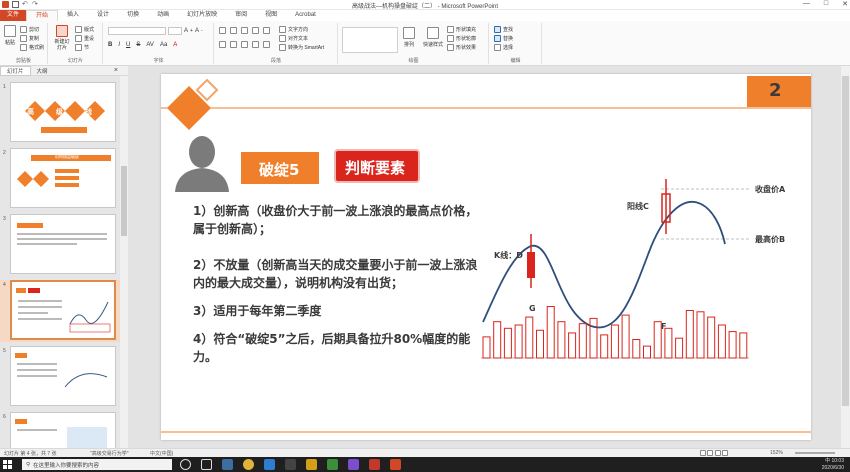  I want to click on char-spacing-button: AV, so click(150, 45).